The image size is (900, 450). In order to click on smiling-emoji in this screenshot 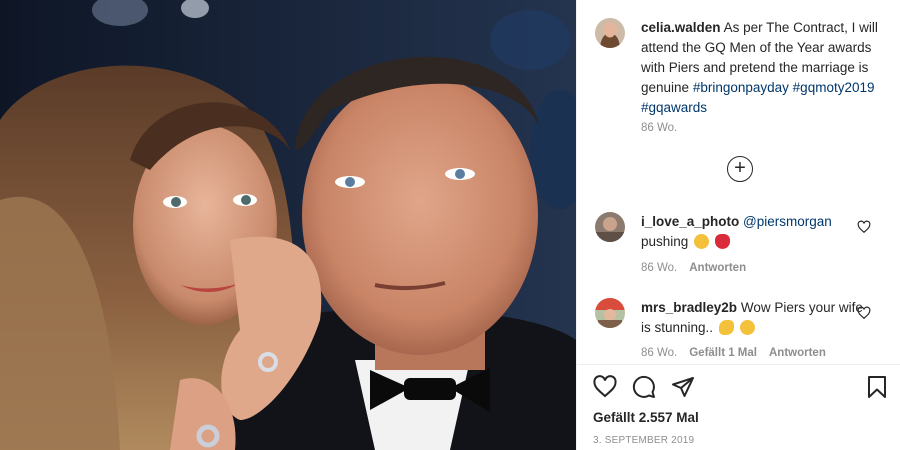, I will do `click(747, 327)`.